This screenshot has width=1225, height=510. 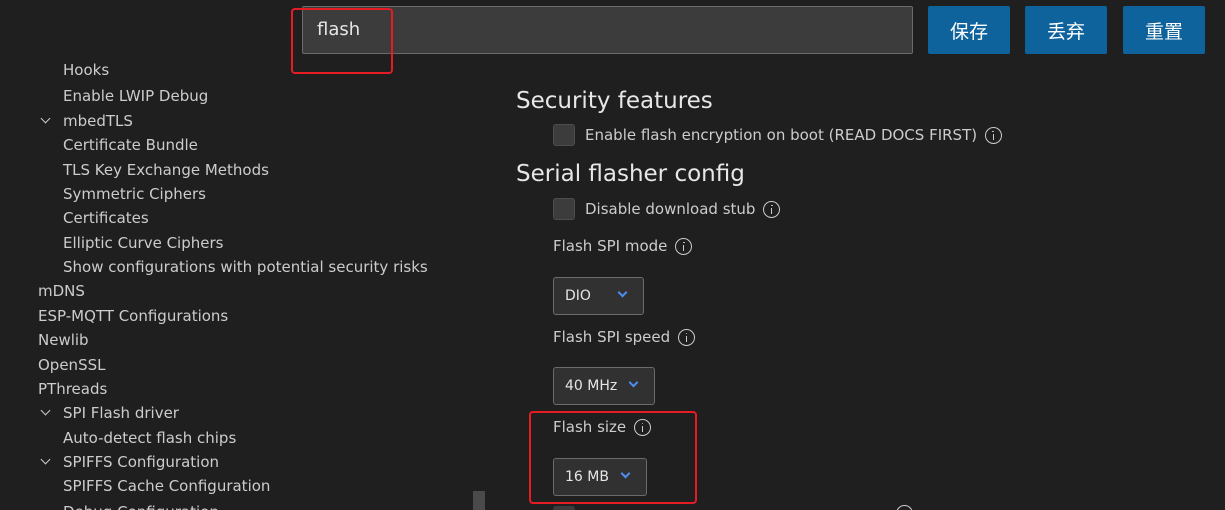 What do you see at coordinates (72, 389) in the screenshot?
I see `sidebar-item-pthreads: PThreads` at bounding box center [72, 389].